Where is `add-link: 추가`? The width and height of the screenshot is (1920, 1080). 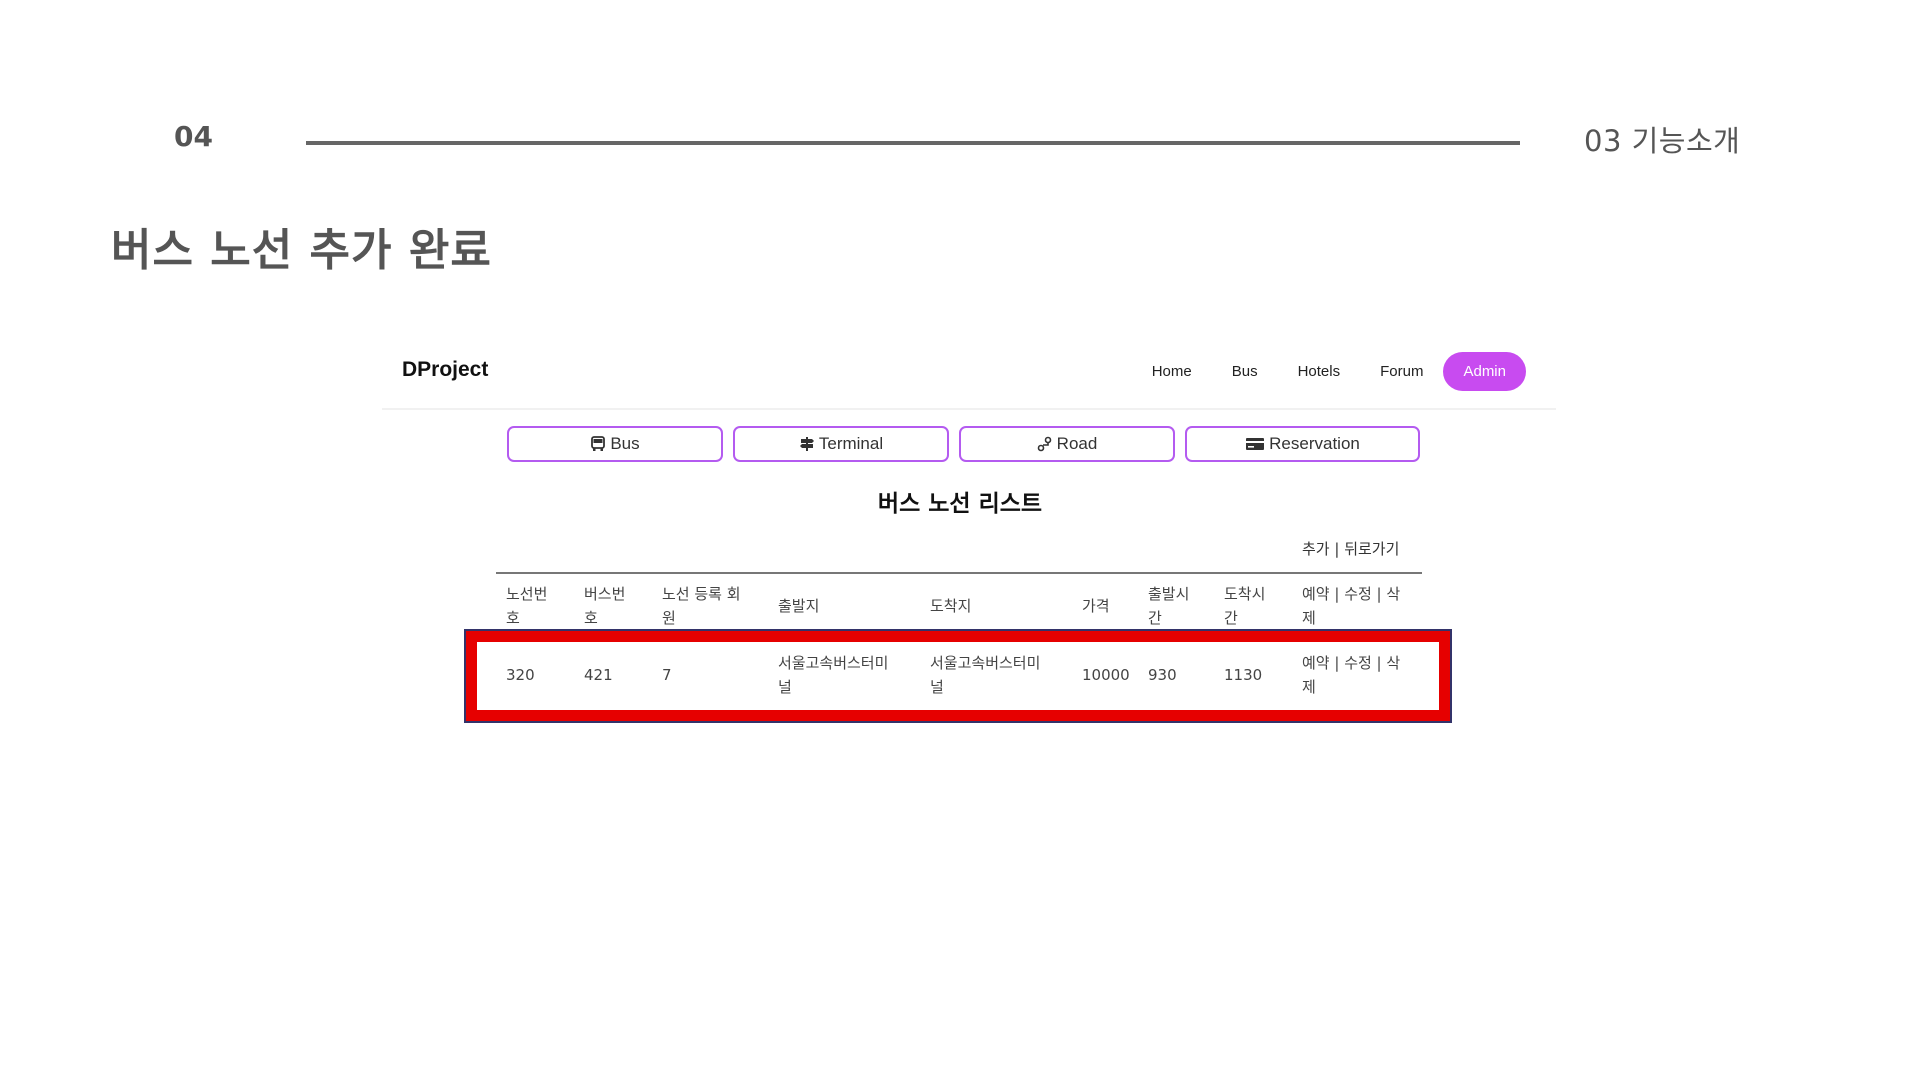
add-link: 추가 is located at coordinates (1316, 549).